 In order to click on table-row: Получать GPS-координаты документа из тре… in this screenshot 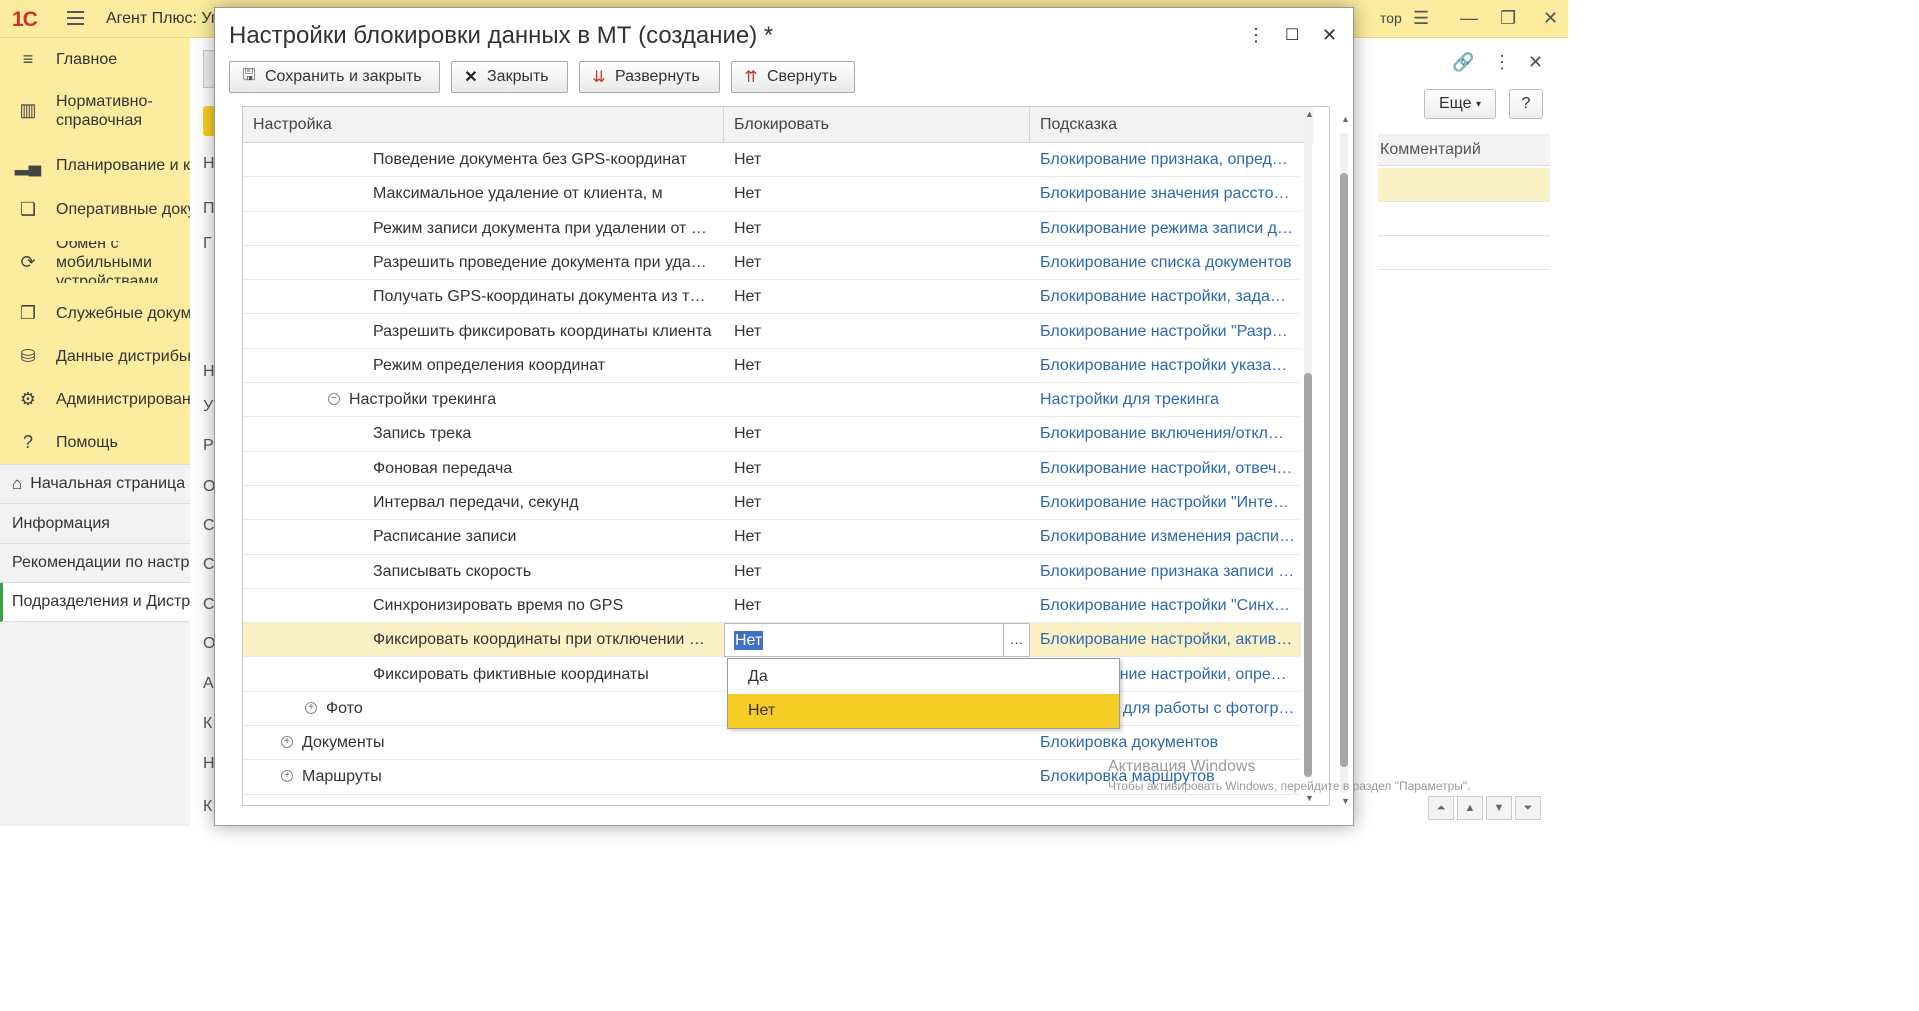, I will do `click(772, 297)`.